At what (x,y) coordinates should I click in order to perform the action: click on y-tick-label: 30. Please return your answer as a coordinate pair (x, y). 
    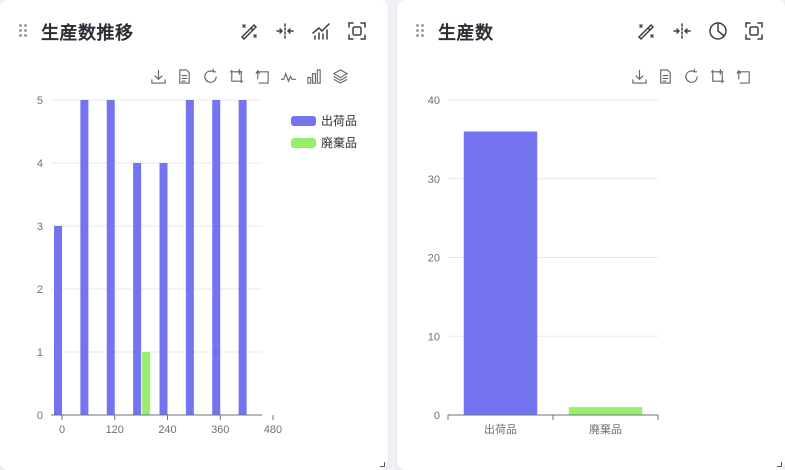
    Looking at the image, I should click on (434, 180).